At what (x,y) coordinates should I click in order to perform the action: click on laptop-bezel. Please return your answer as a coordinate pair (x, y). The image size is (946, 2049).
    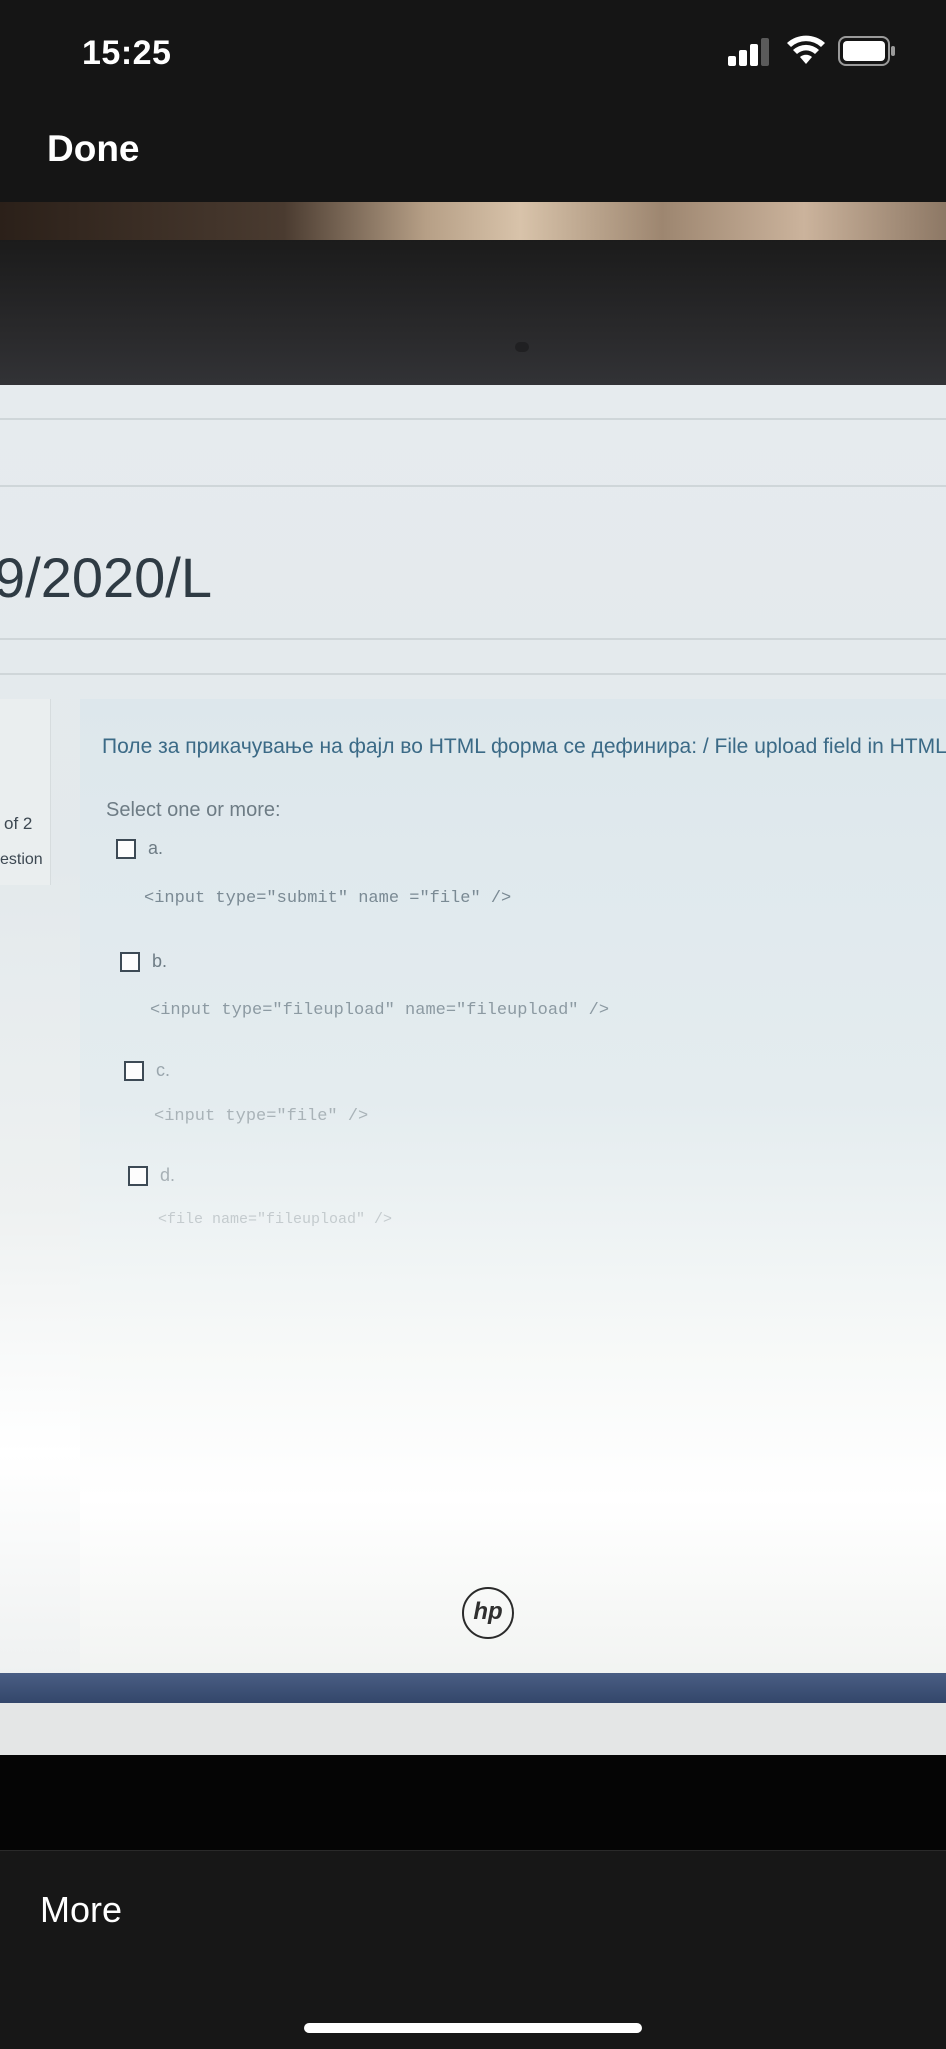
    Looking at the image, I should click on (473, 320).